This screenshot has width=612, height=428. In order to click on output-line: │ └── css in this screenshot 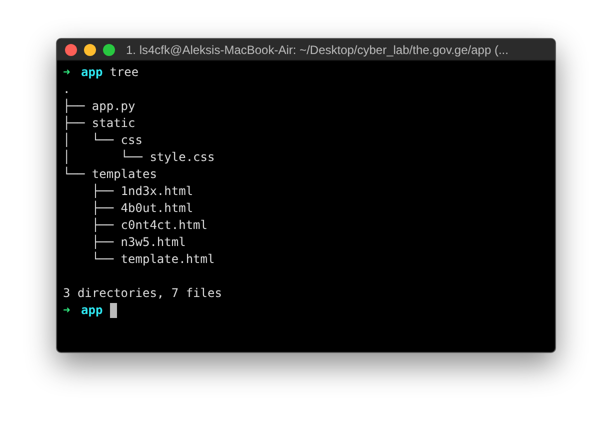, I will do `click(102, 140)`.